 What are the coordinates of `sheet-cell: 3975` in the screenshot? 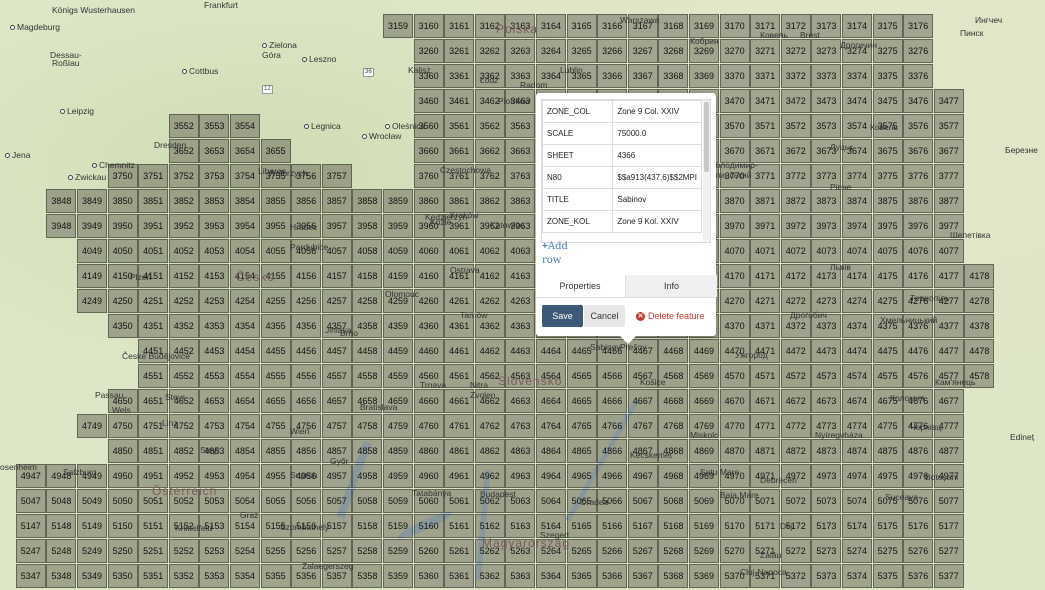 It's located at (887, 226).